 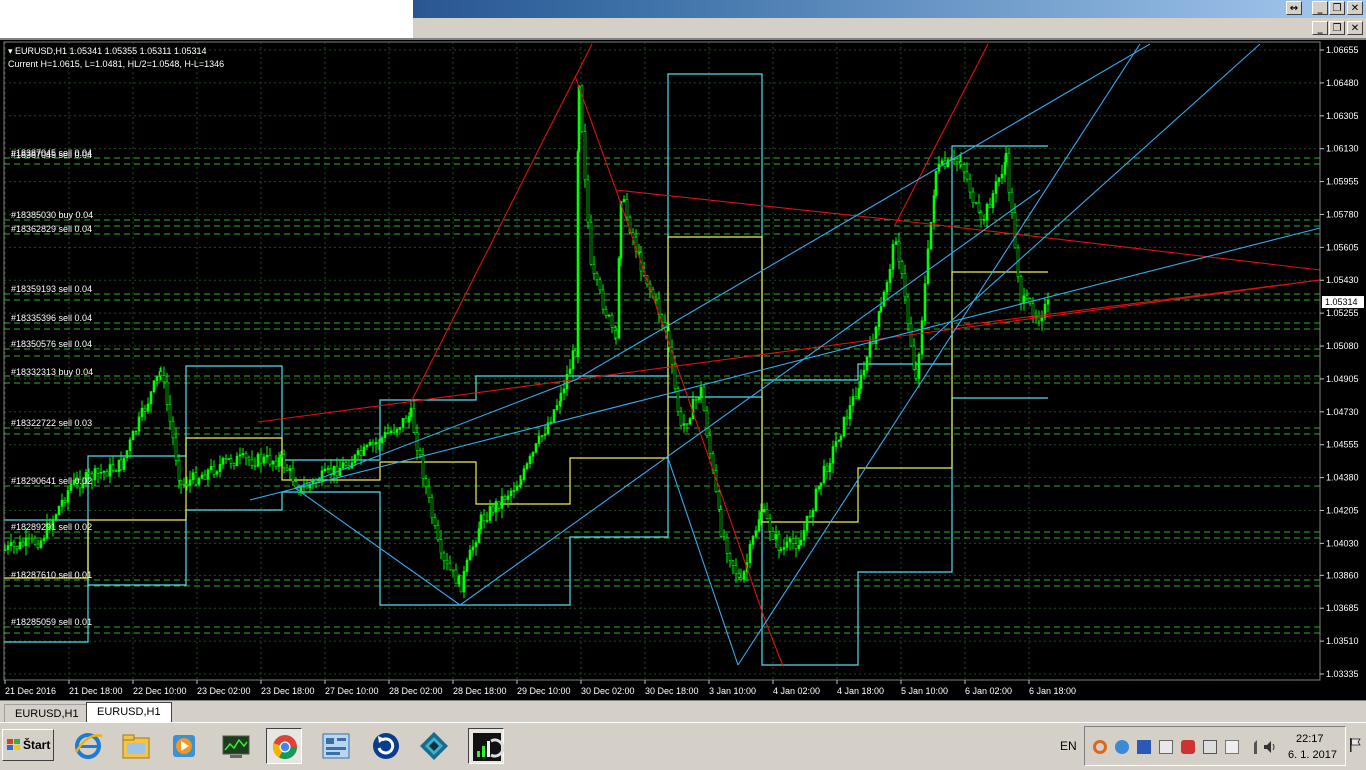 What do you see at coordinates (486, 746) in the screenshot?
I see `metatrader-icon` at bounding box center [486, 746].